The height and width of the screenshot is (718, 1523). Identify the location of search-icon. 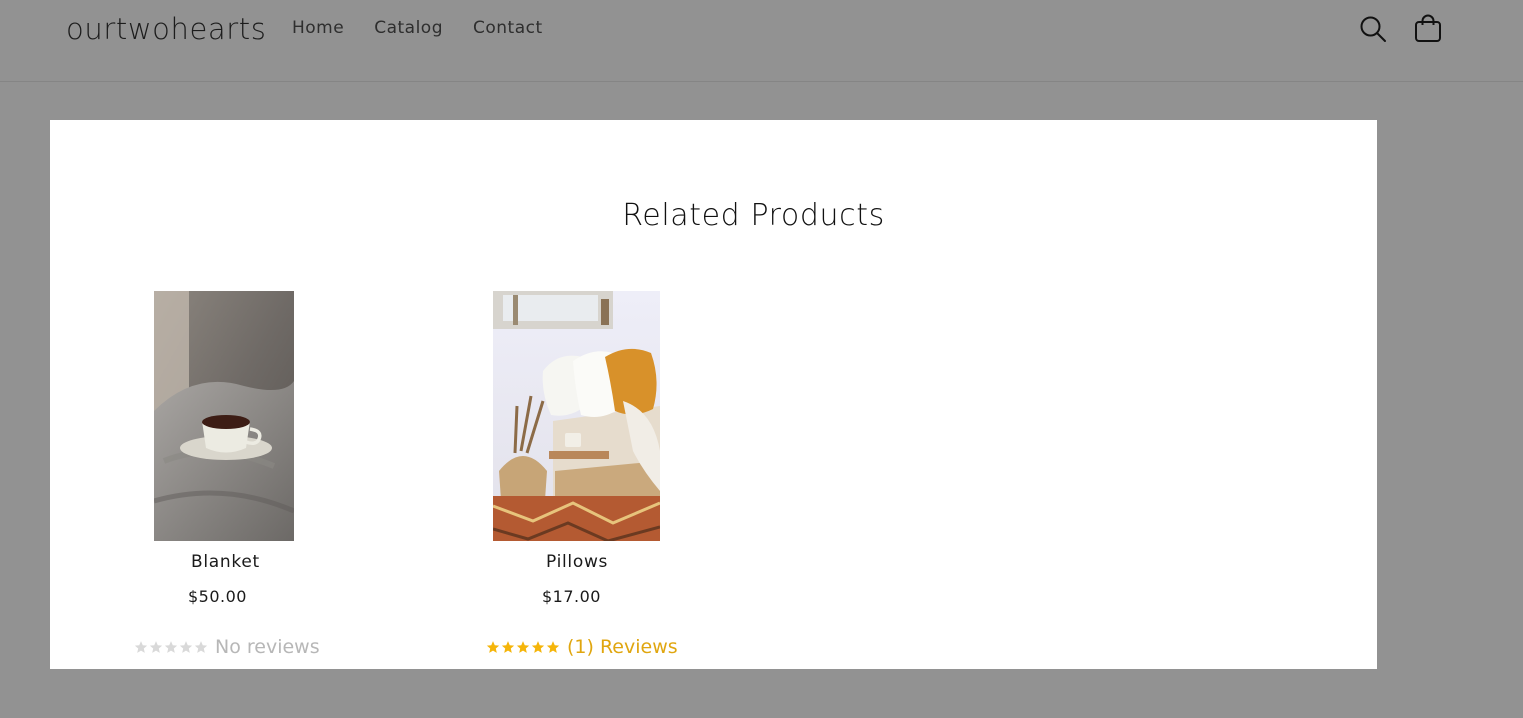
(1373, 29).